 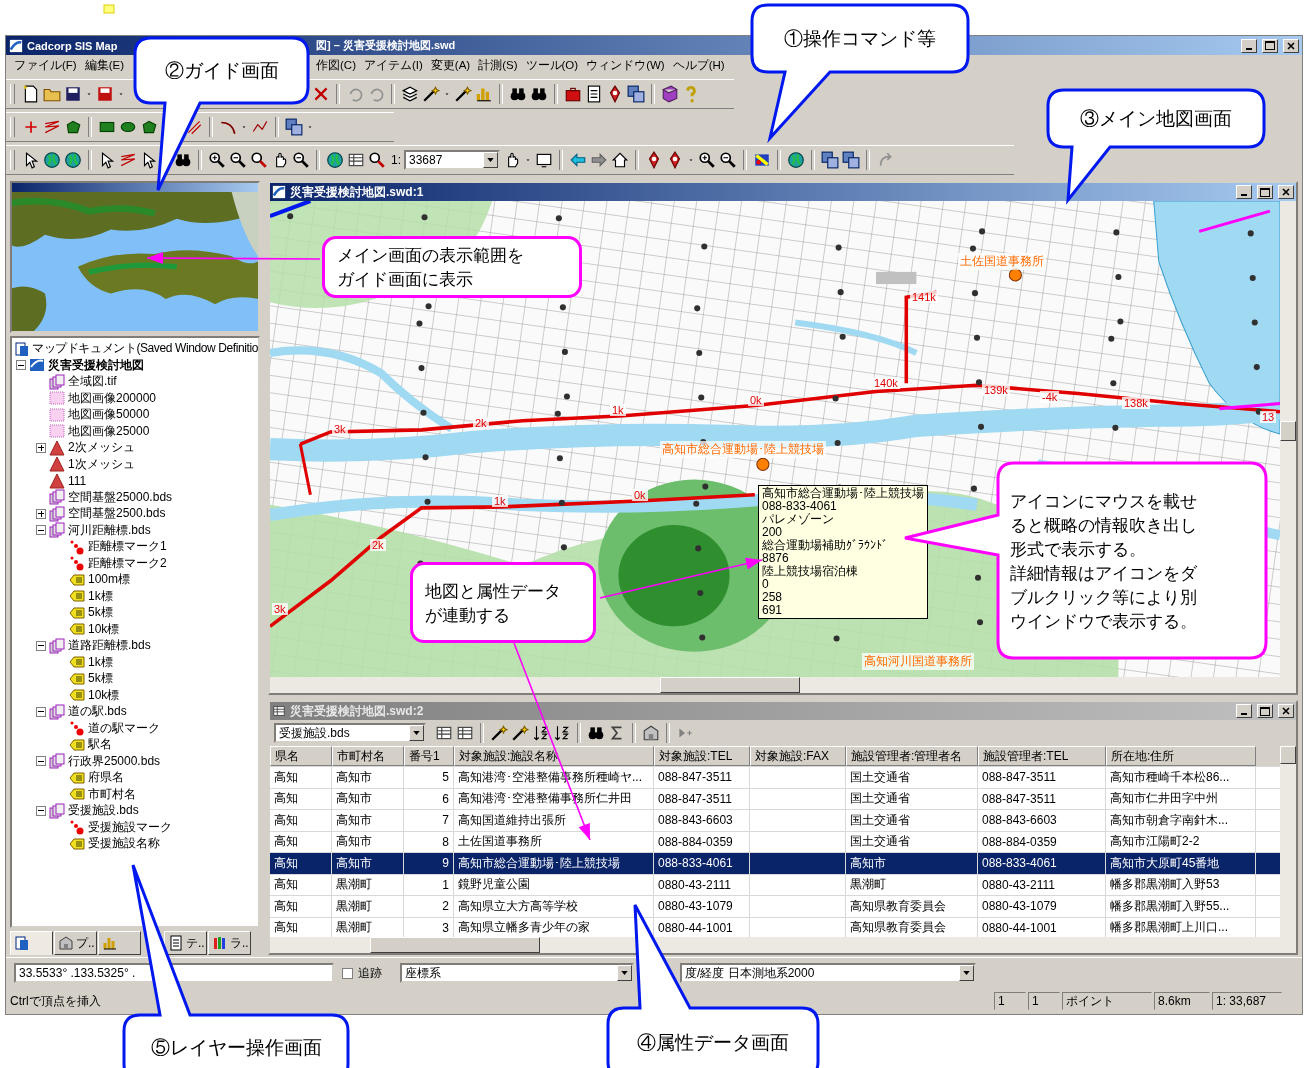 I want to click on layer-name: 空間基盤25000.bds, so click(x=120, y=497).